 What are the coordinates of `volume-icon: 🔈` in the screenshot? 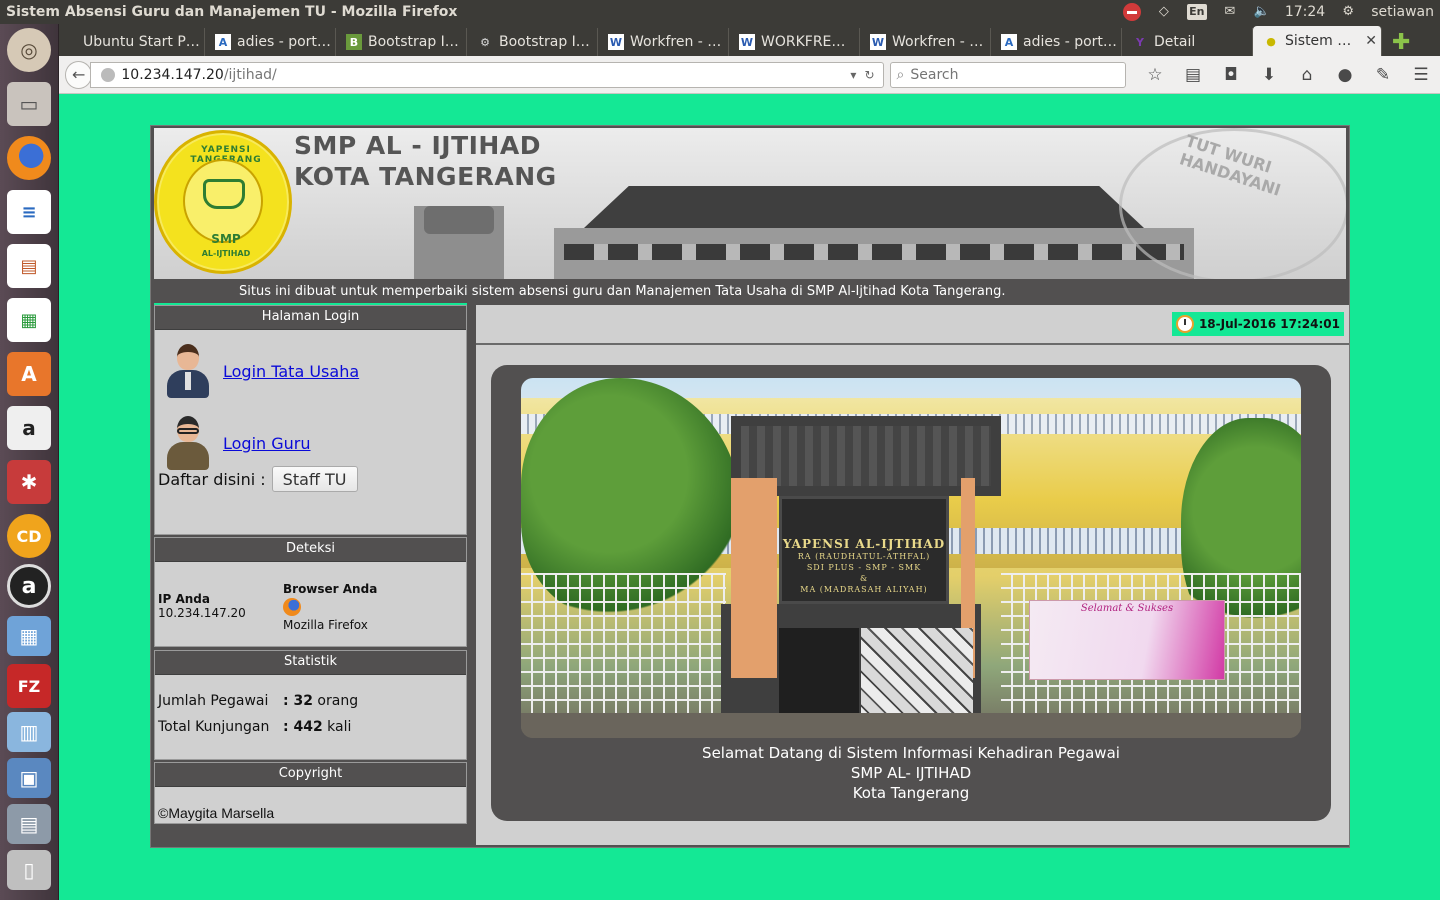 It's located at (1262, 12).